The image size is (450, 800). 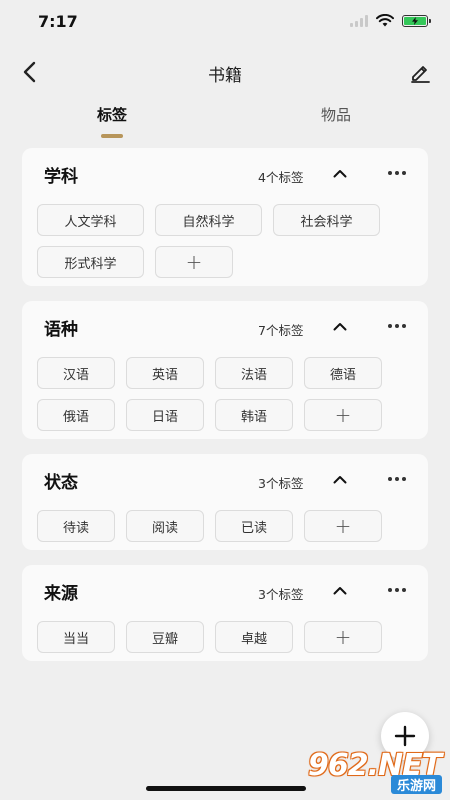 I want to click on battery-charging-icon, so click(x=415, y=20).